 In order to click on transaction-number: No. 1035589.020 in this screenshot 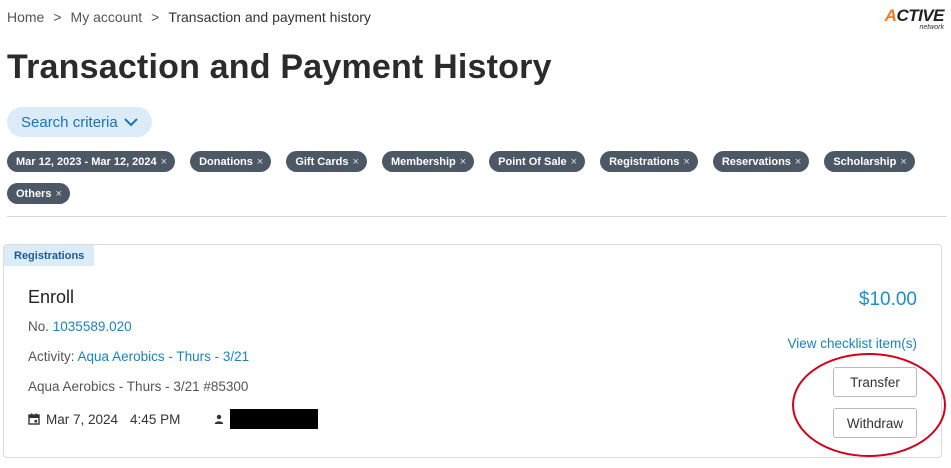, I will do `click(80, 326)`.